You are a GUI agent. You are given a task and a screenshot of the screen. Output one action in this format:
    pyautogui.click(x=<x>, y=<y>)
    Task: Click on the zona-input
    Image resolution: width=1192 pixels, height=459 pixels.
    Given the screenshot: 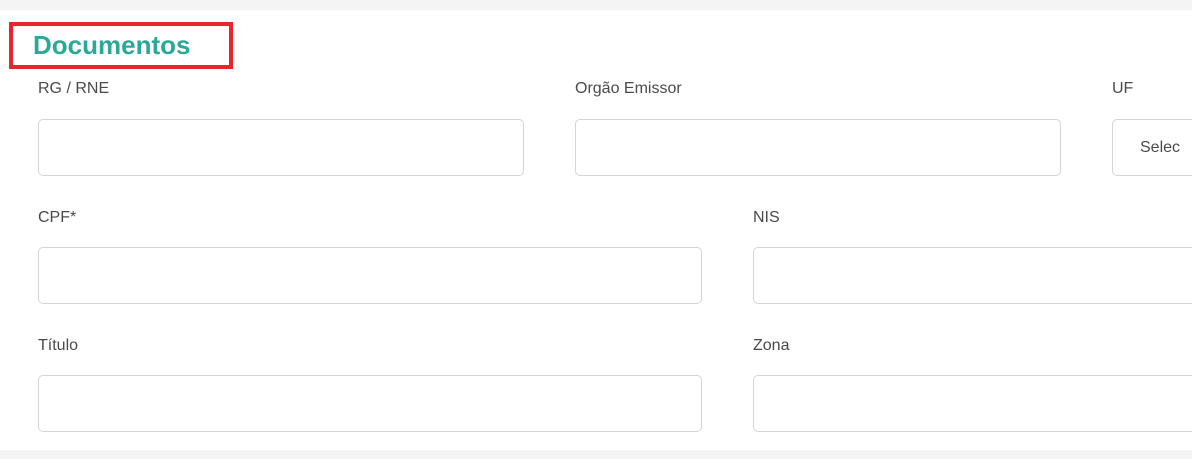 What is the action you would take?
    pyautogui.click(x=972, y=403)
    